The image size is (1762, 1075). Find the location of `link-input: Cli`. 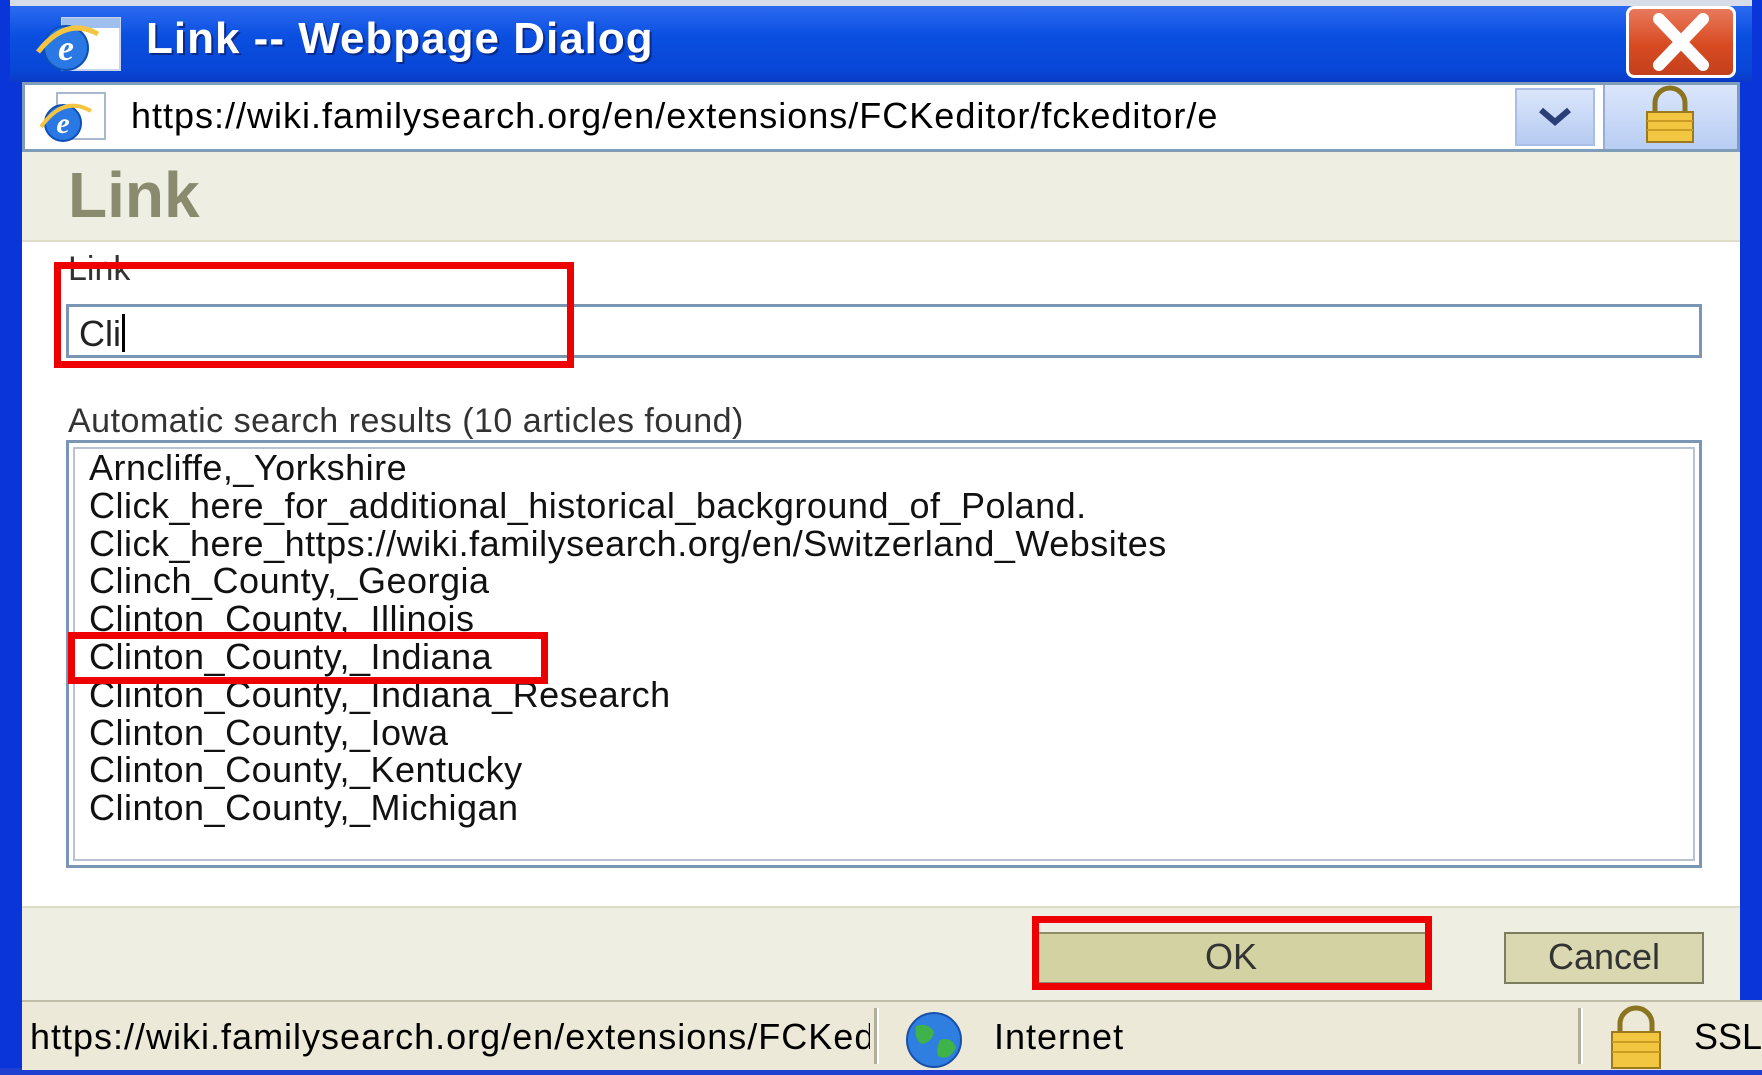

link-input: Cli is located at coordinates (884, 331).